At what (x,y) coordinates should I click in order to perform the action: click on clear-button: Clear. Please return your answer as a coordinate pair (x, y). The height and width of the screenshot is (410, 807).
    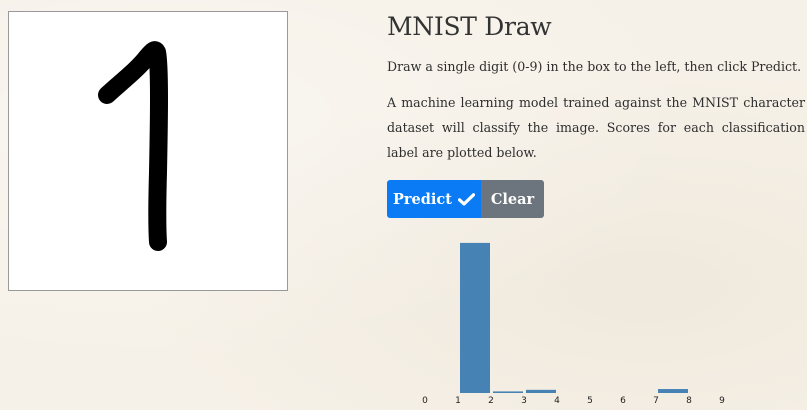
    Looking at the image, I should click on (512, 199).